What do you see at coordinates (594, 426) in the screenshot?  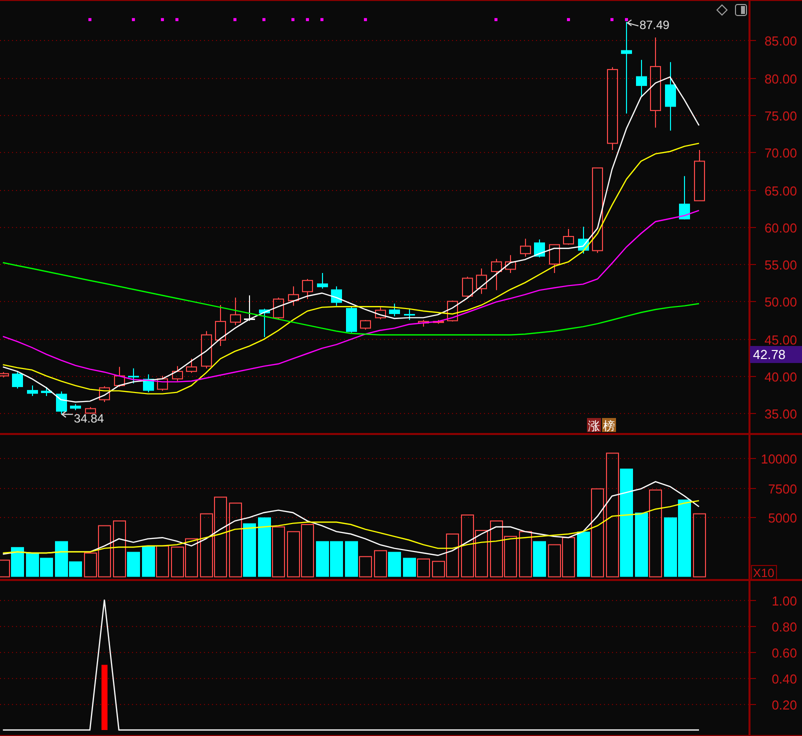 I see `tag-label: 涨` at bounding box center [594, 426].